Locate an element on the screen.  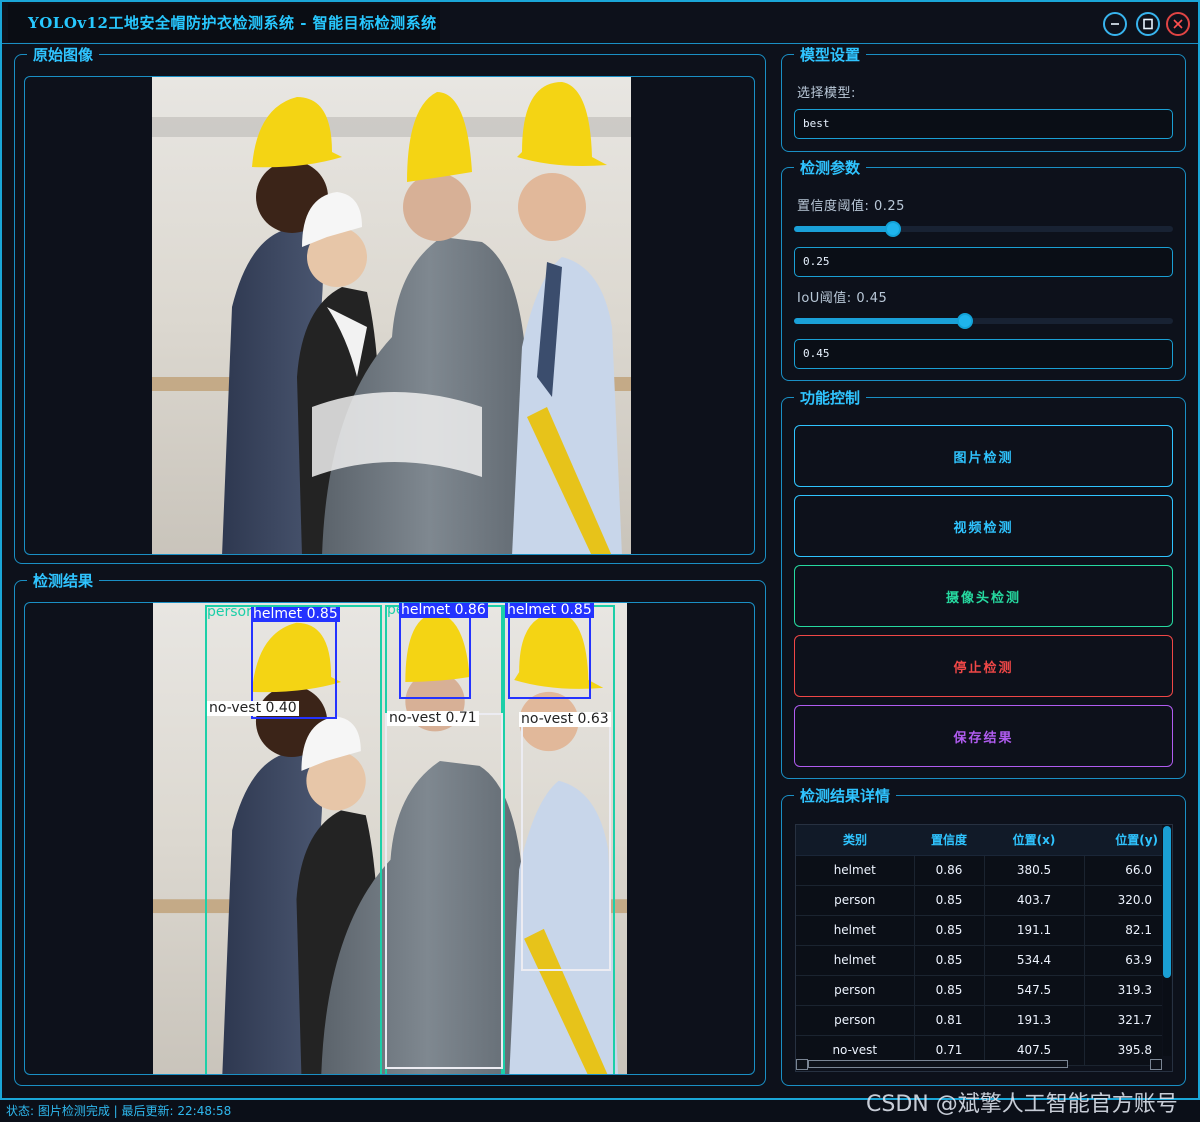
title-bar: YOLOv12工地安全帽防护衣检测系统 - 智能目标检测系统 is located at coordinates (600, 23).